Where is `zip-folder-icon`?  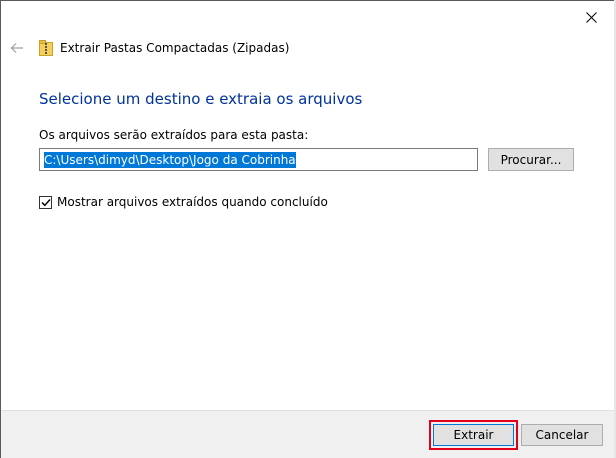 zip-folder-icon is located at coordinates (46, 48).